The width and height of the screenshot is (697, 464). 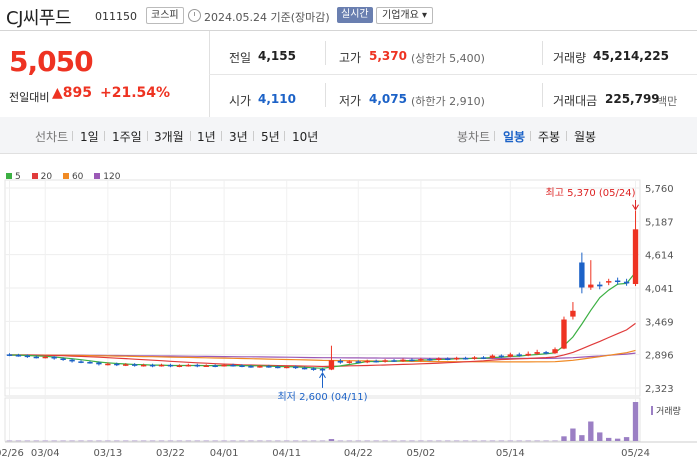 I want to click on x-tick-label: 05/14, so click(x=510, y=453).